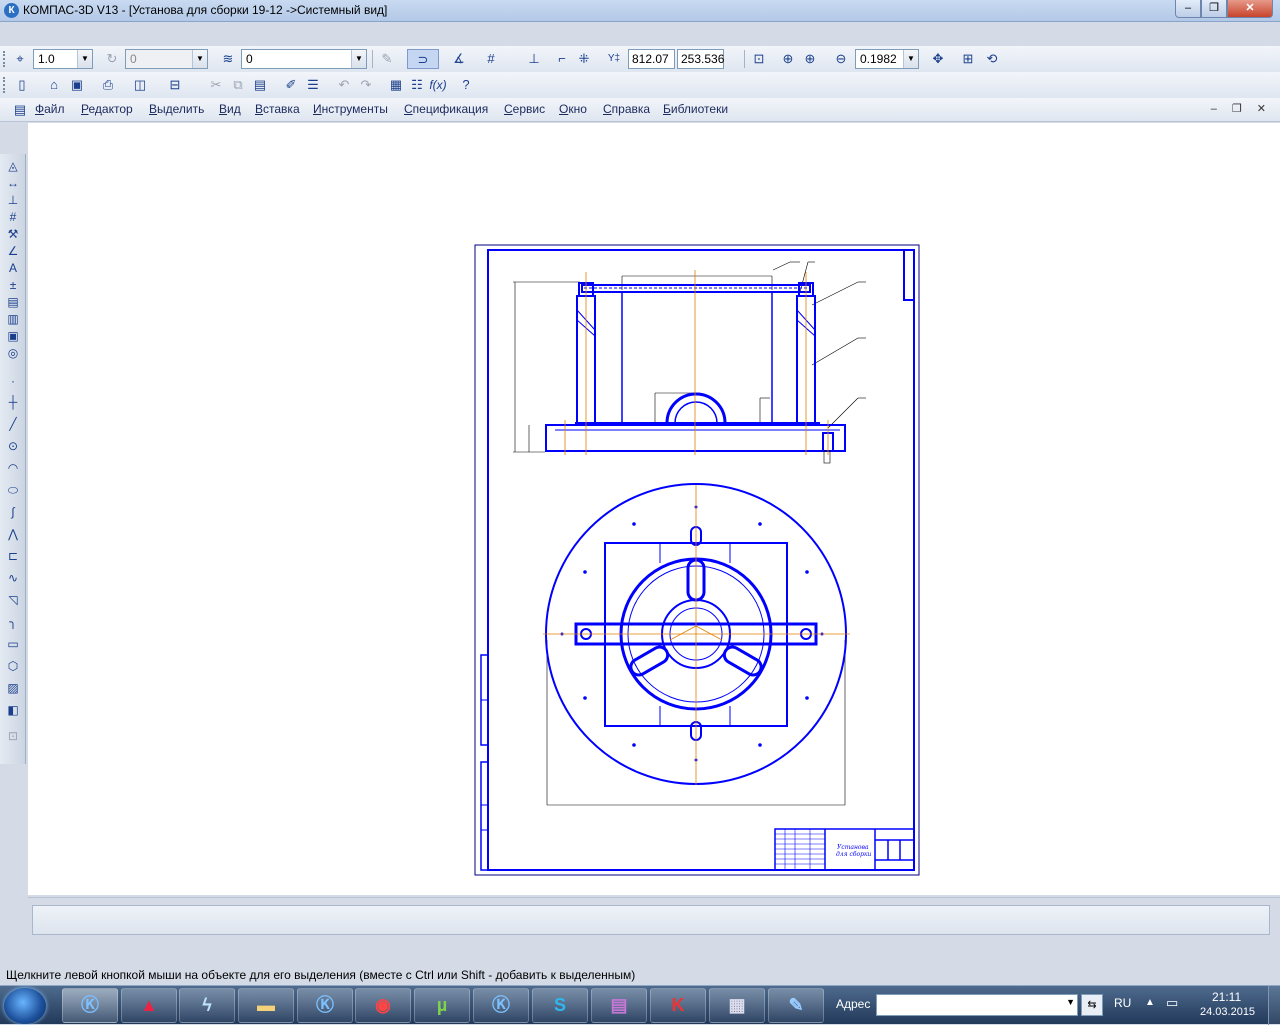 The image size is (1280, 1025). I want to click on curve-icon: ∿, so click(13, 578).